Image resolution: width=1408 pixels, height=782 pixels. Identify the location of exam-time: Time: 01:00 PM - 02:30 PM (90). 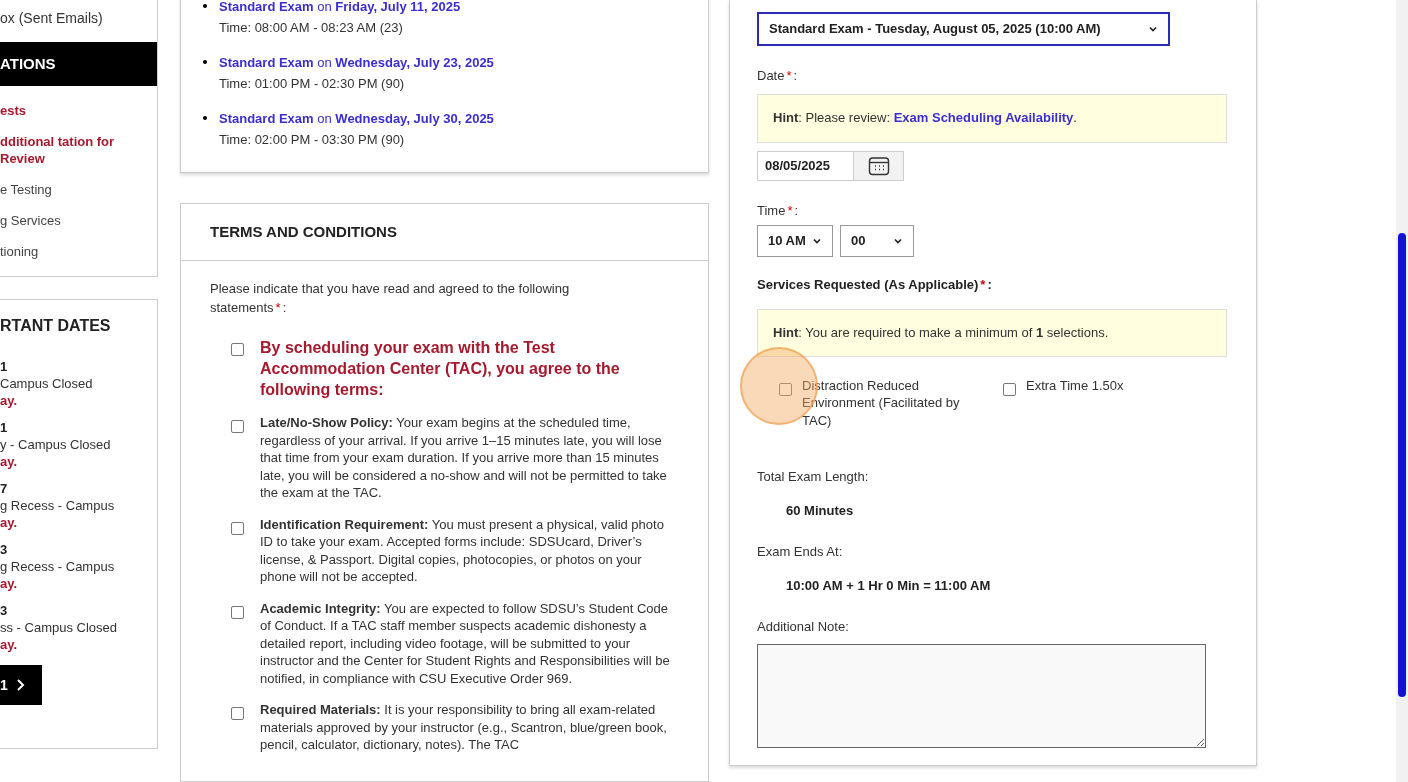
(312, 84).